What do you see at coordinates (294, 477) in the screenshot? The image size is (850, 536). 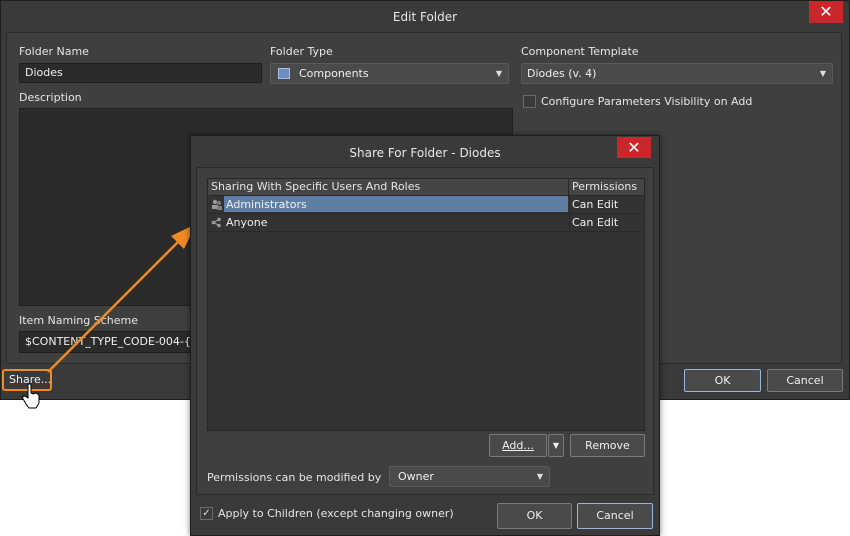 I see `permissions-modified-label: Permissions can be modified by` at bounding box center [294, 477].